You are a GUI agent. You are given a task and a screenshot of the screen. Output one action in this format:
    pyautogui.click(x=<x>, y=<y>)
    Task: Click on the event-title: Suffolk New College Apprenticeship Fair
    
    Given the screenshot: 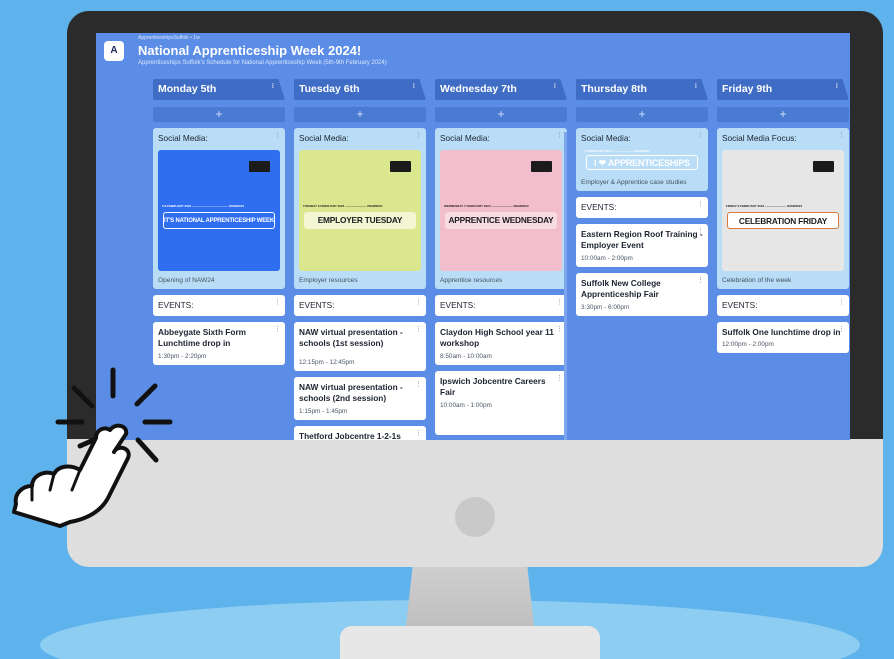 What is the action you would take?
    pyautogui.click(x=621, y=288)
    